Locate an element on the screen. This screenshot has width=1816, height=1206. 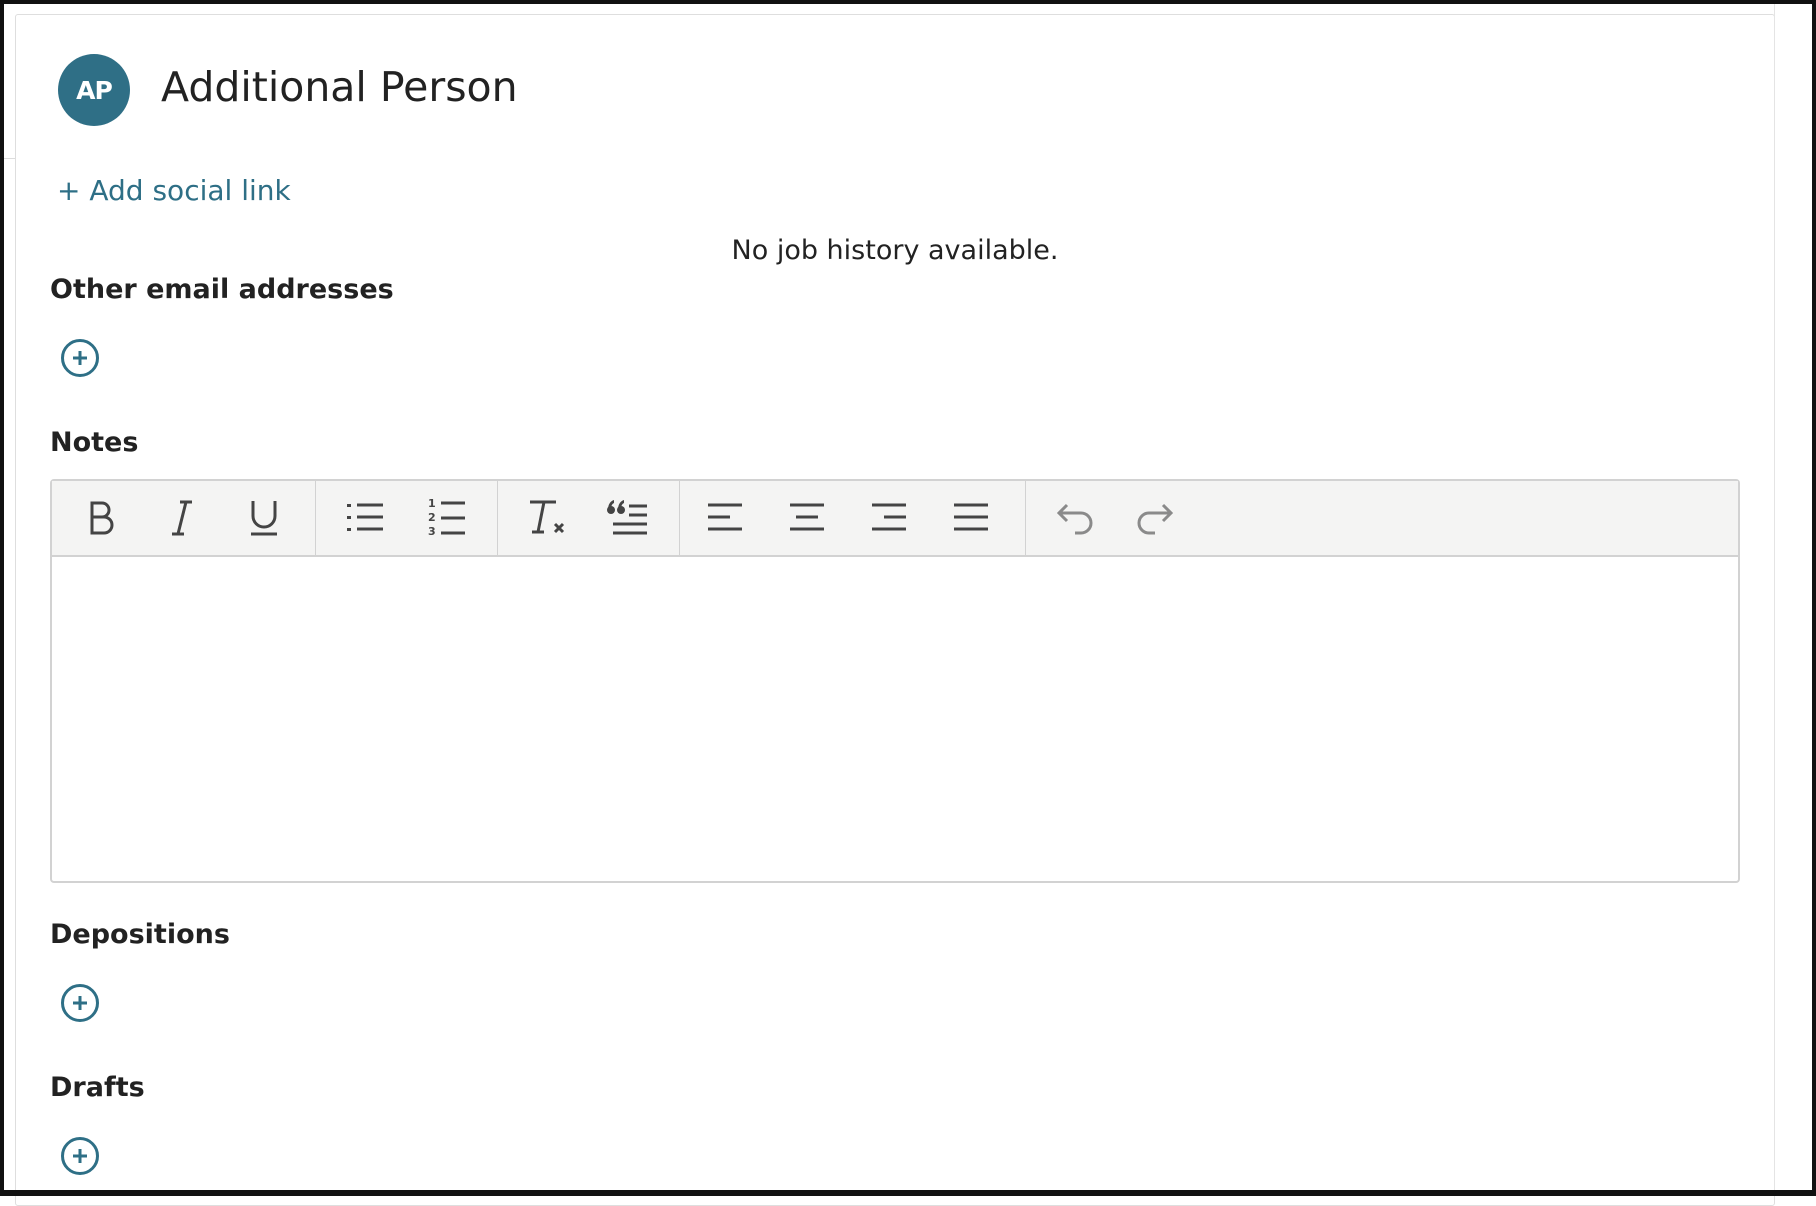
toolbar-group-history is located at coordinates (1110, 518).